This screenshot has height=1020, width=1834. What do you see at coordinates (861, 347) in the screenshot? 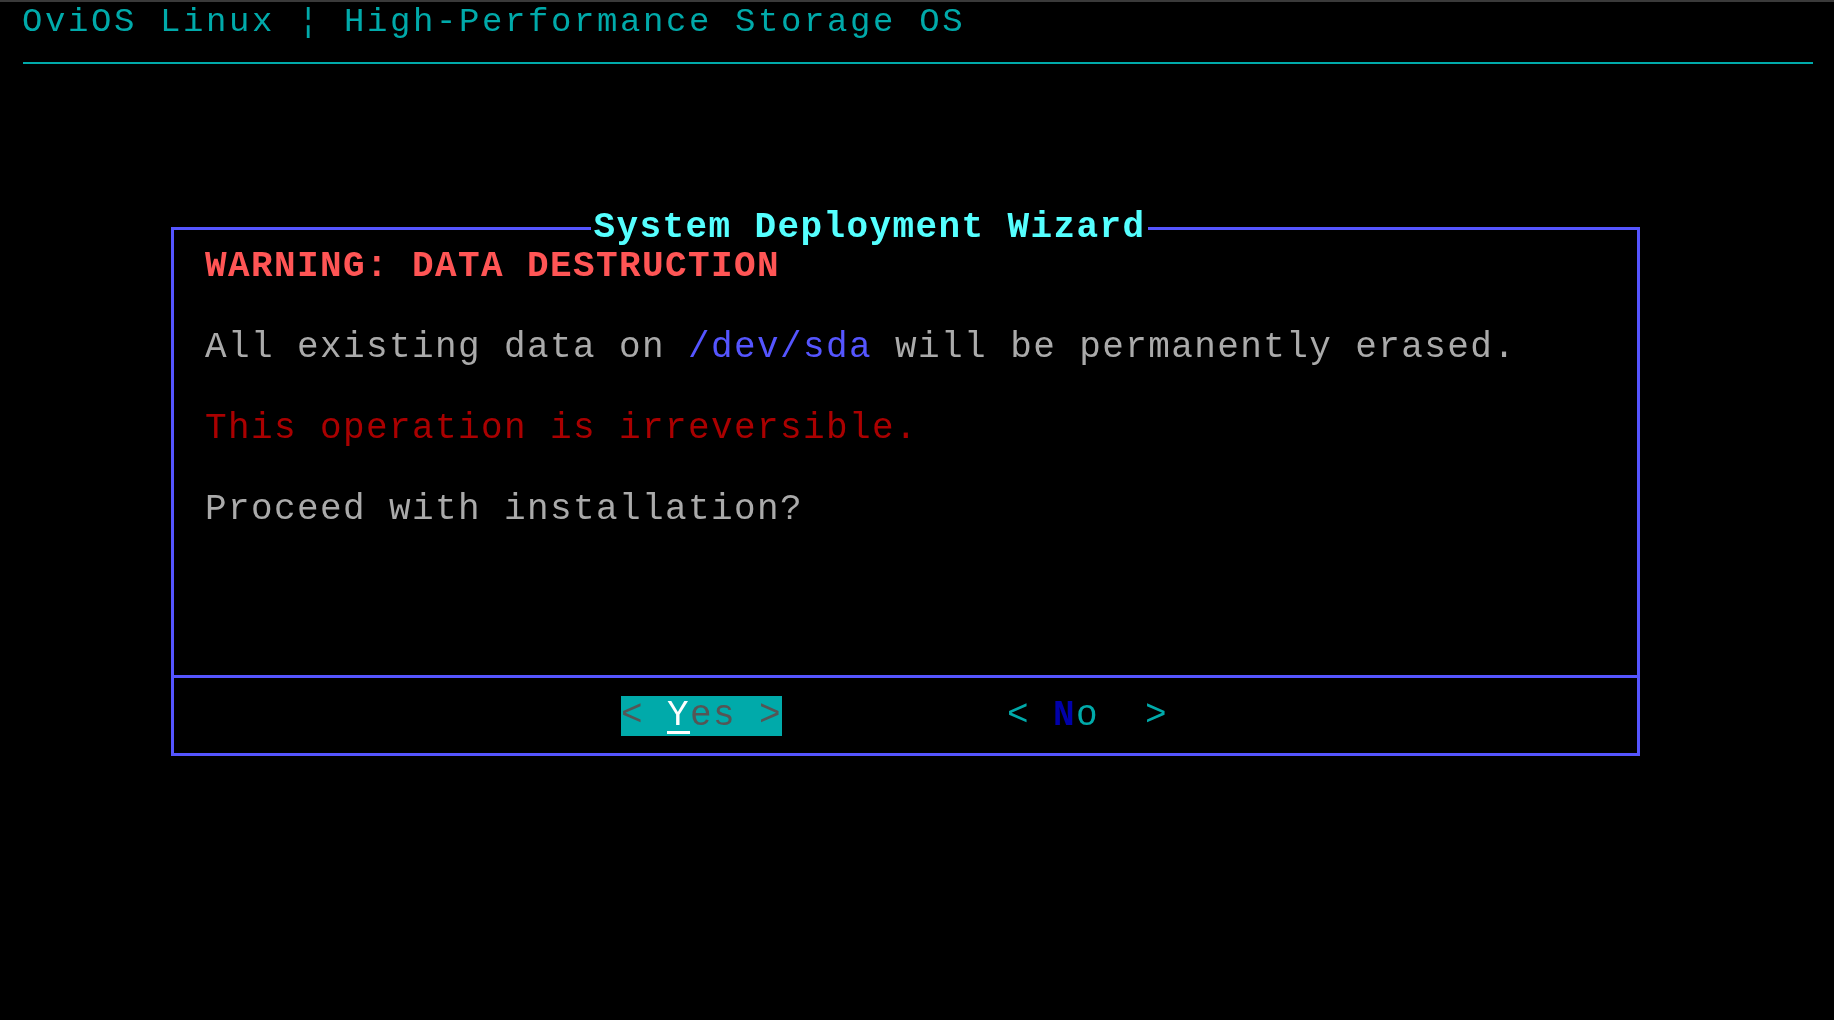
I see `message-text: All existing data on /dev/sda will be permanently erased.` at bounding box center [861, 347].